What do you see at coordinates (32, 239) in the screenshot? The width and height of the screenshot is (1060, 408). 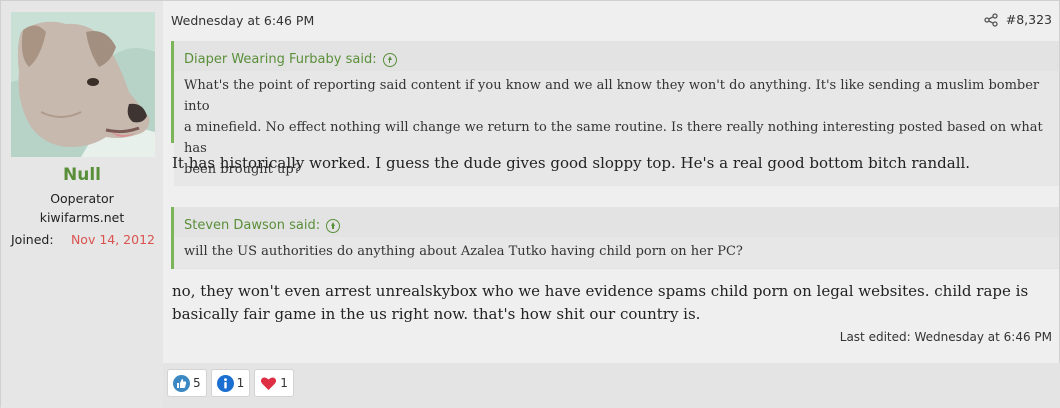 I see `joined-label: Joined:` at bounding box center [32, 239].